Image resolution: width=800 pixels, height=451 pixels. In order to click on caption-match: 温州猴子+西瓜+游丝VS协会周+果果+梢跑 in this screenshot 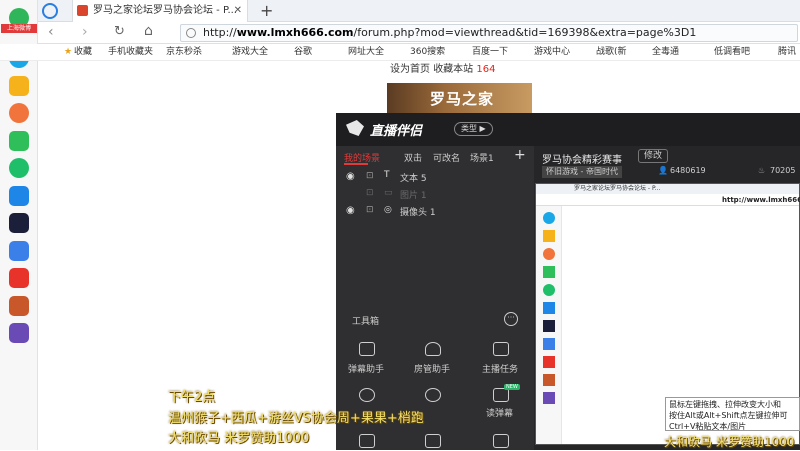, I will do `click(296, 418)`.